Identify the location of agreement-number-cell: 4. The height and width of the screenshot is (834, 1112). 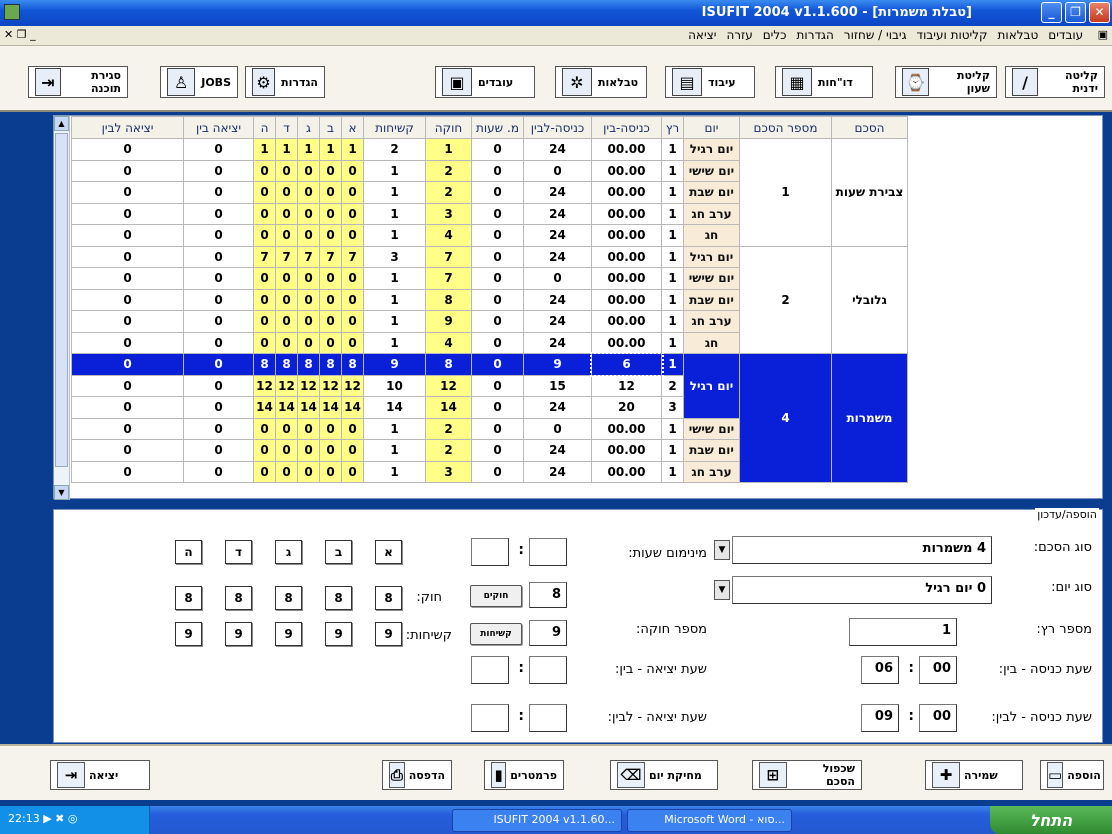
(785, 418).